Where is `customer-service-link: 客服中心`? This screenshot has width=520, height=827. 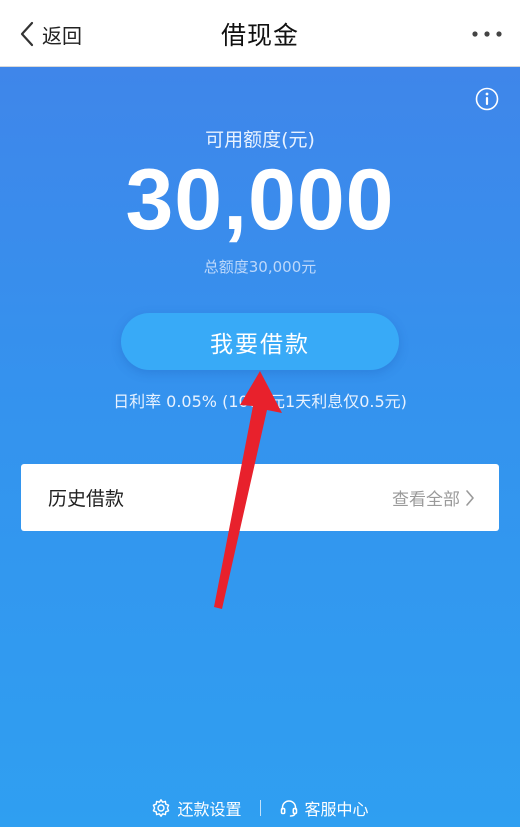 customer-service-link: 客服中心 is located at coordinates (324, 808).